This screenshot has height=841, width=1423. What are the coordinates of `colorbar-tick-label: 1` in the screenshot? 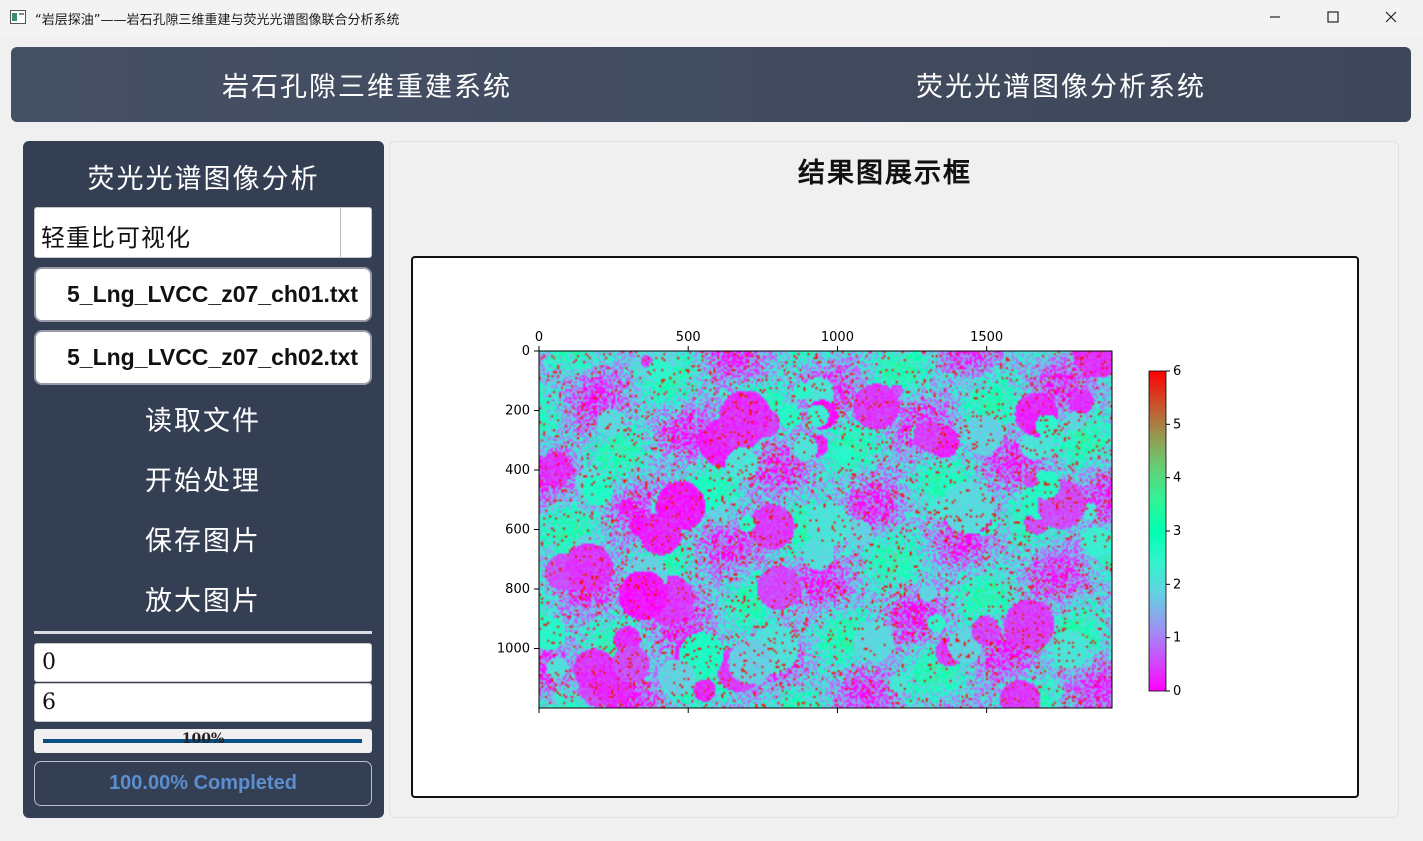 It's located at (1177, 638).